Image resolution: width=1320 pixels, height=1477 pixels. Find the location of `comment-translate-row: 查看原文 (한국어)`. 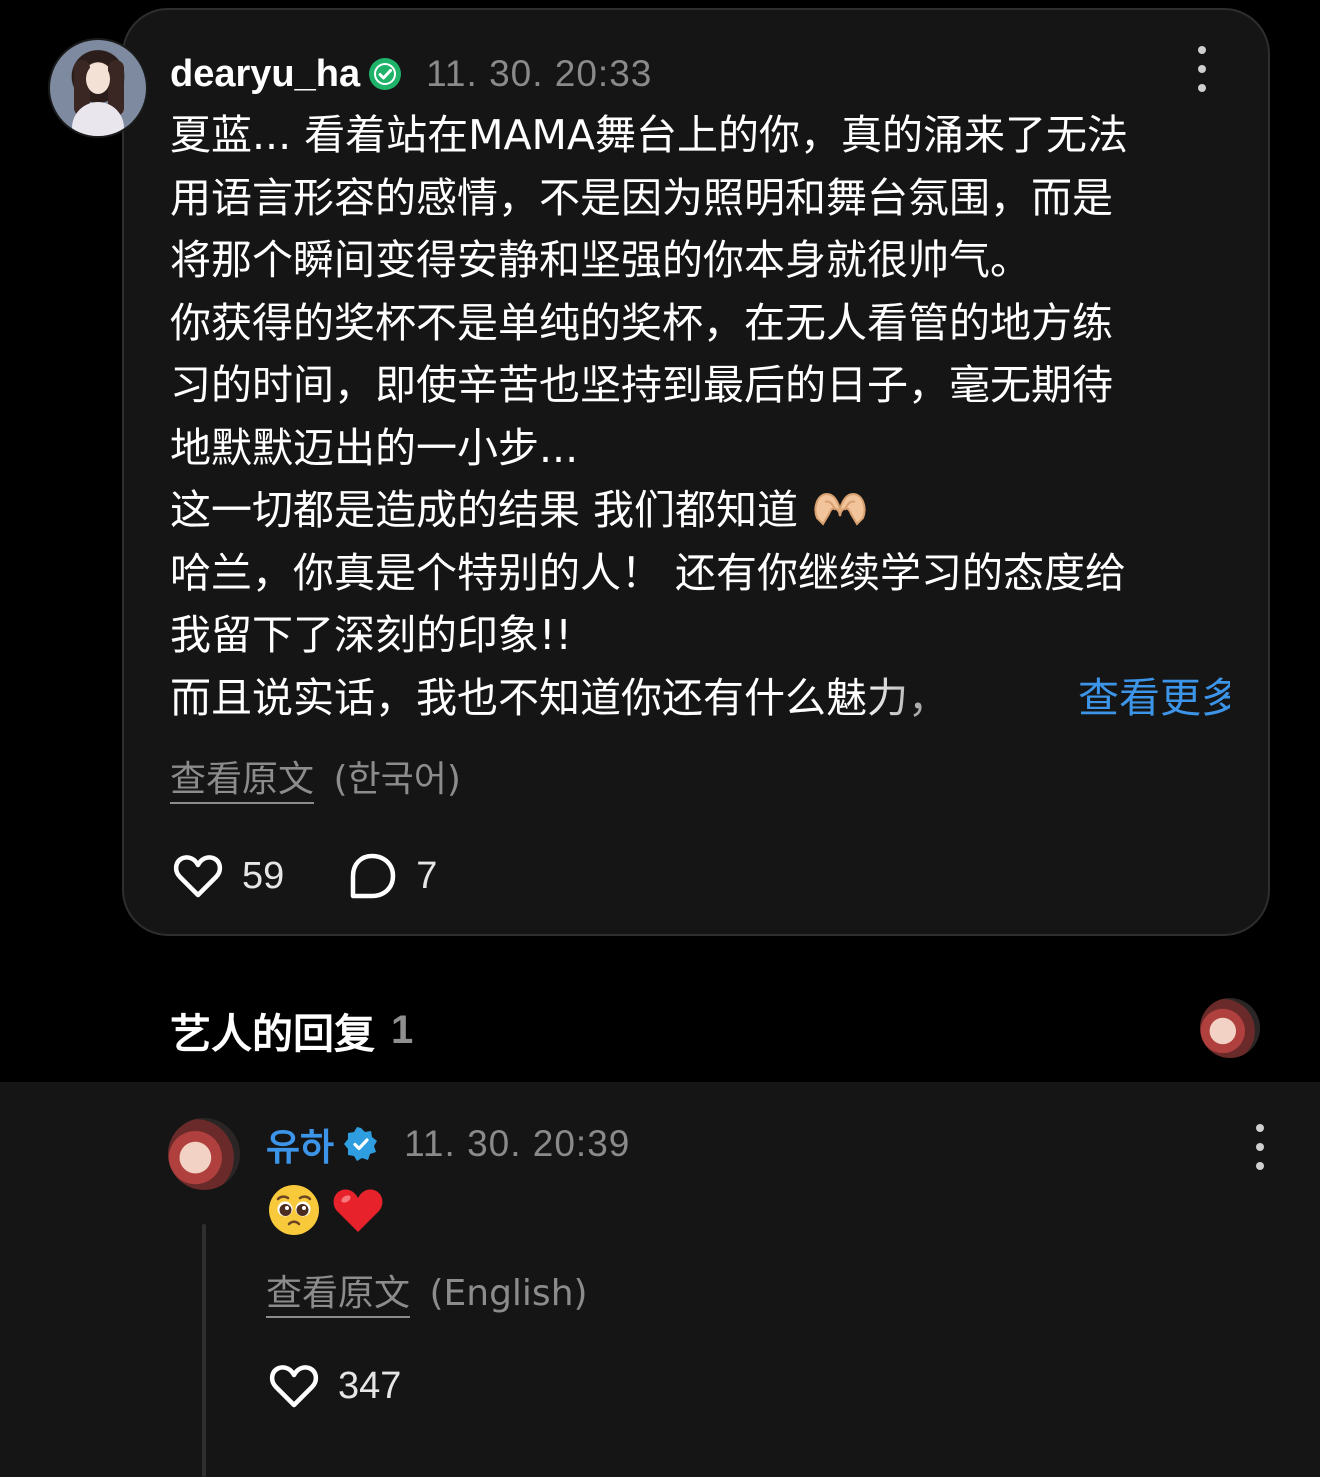

comment-translate-row: 查看原文 (한국어) is located at coordinates (315, 777).